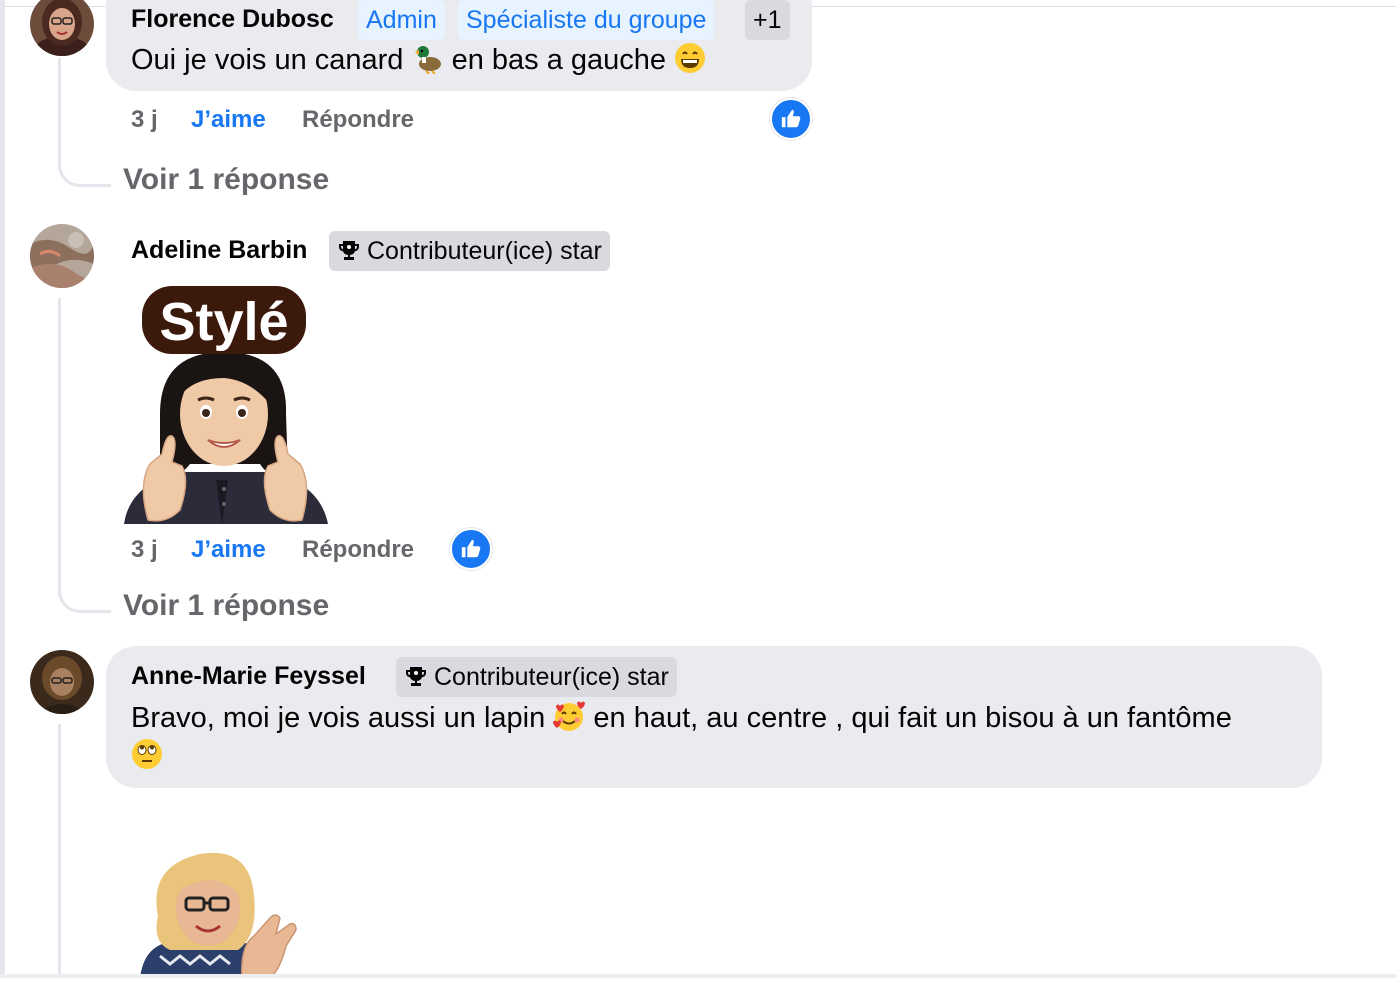 This screenshot has width=1396, height=983. I want to click on rolling-eyes-emoji-icon, so click(147, 754).